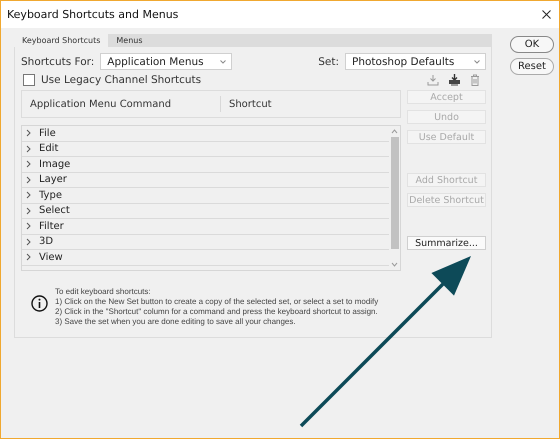  I want to click on dialog-button: OK, so click(532, 44).